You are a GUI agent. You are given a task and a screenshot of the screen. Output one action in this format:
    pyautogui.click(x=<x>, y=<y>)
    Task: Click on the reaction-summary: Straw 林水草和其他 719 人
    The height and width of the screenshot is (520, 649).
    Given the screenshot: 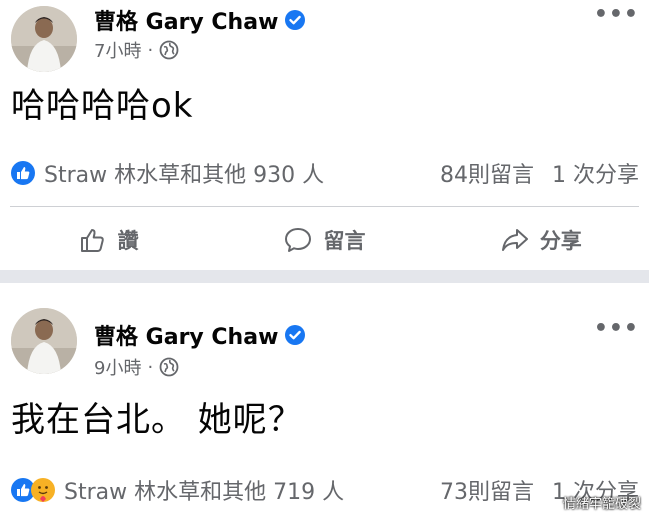 What is the action you would take?
    pyautogui.click(x=204, y=490)
    